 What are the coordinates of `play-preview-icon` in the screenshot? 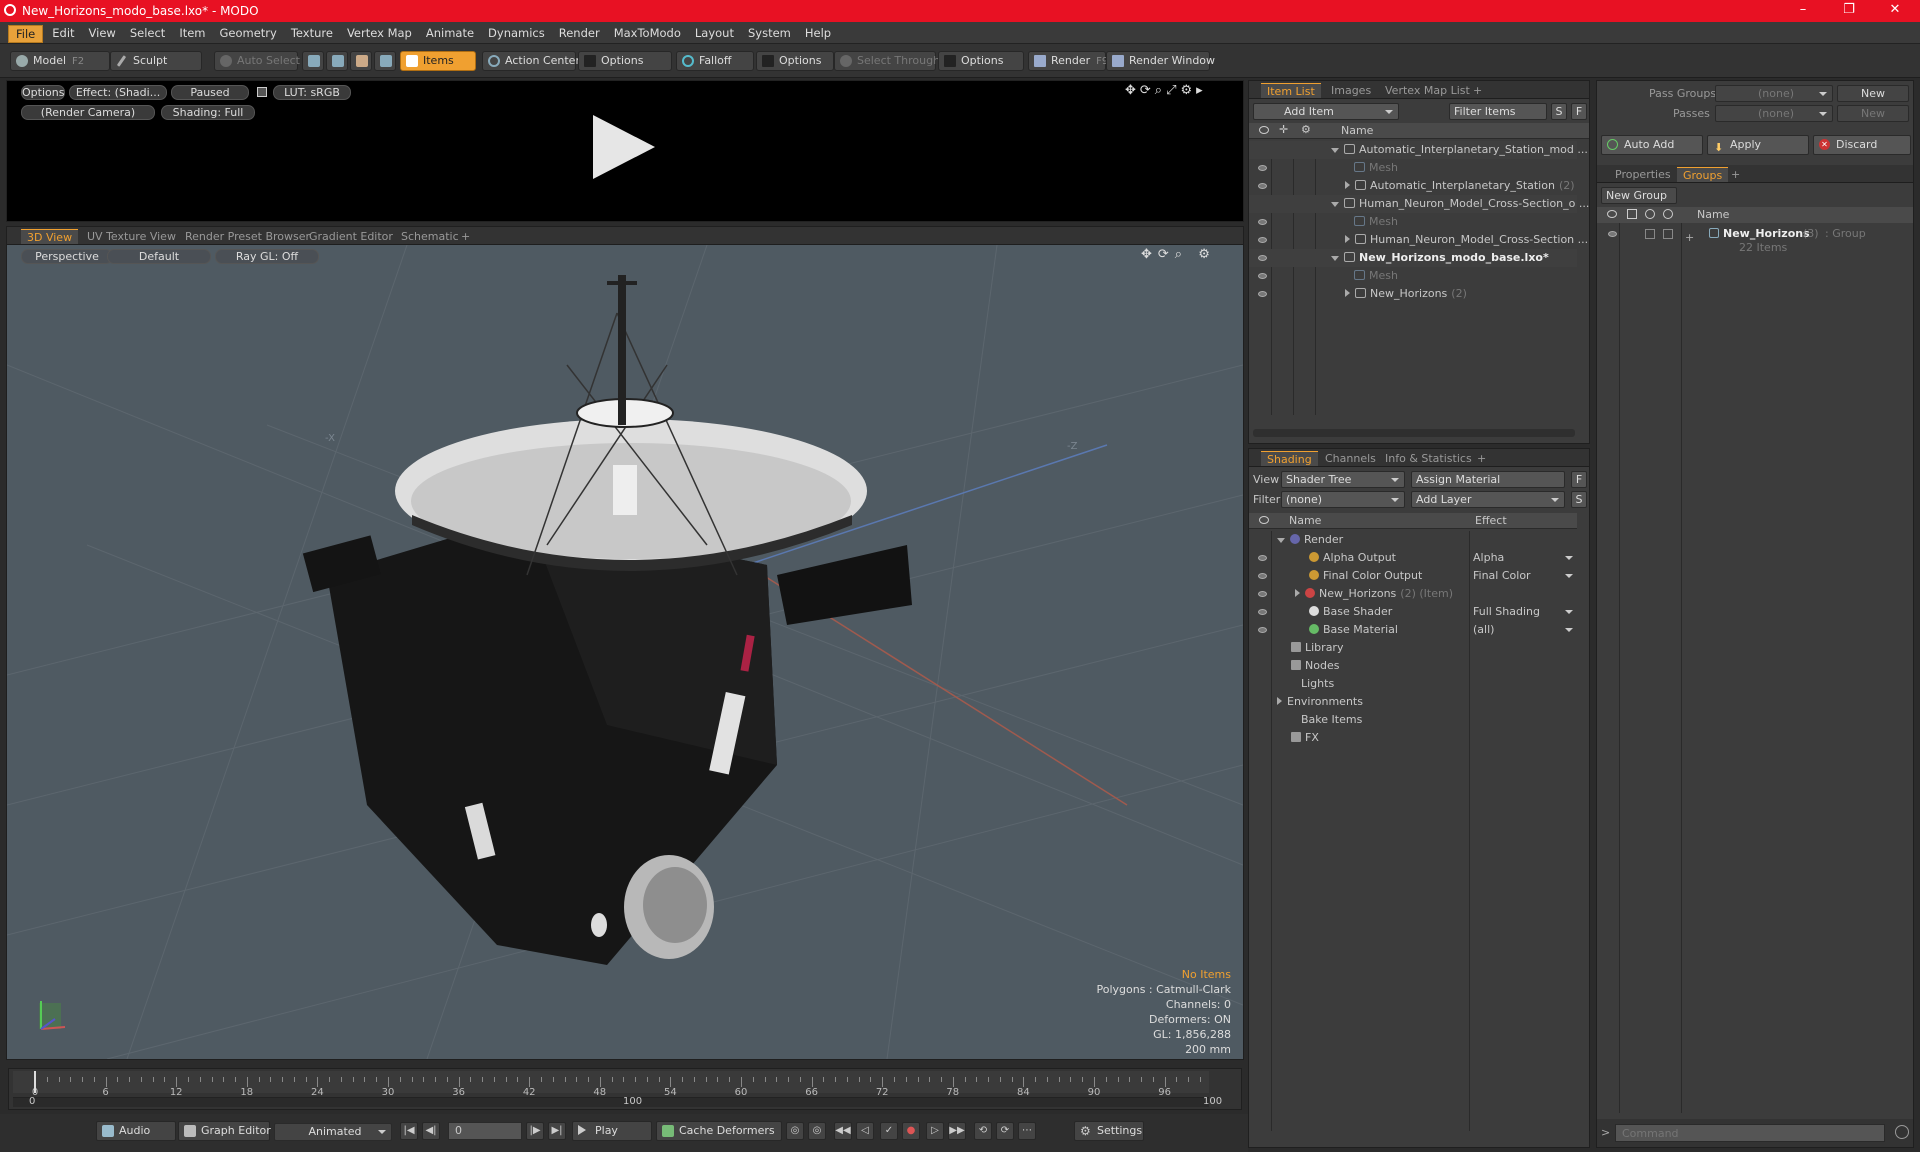 It's located at (624, 147).